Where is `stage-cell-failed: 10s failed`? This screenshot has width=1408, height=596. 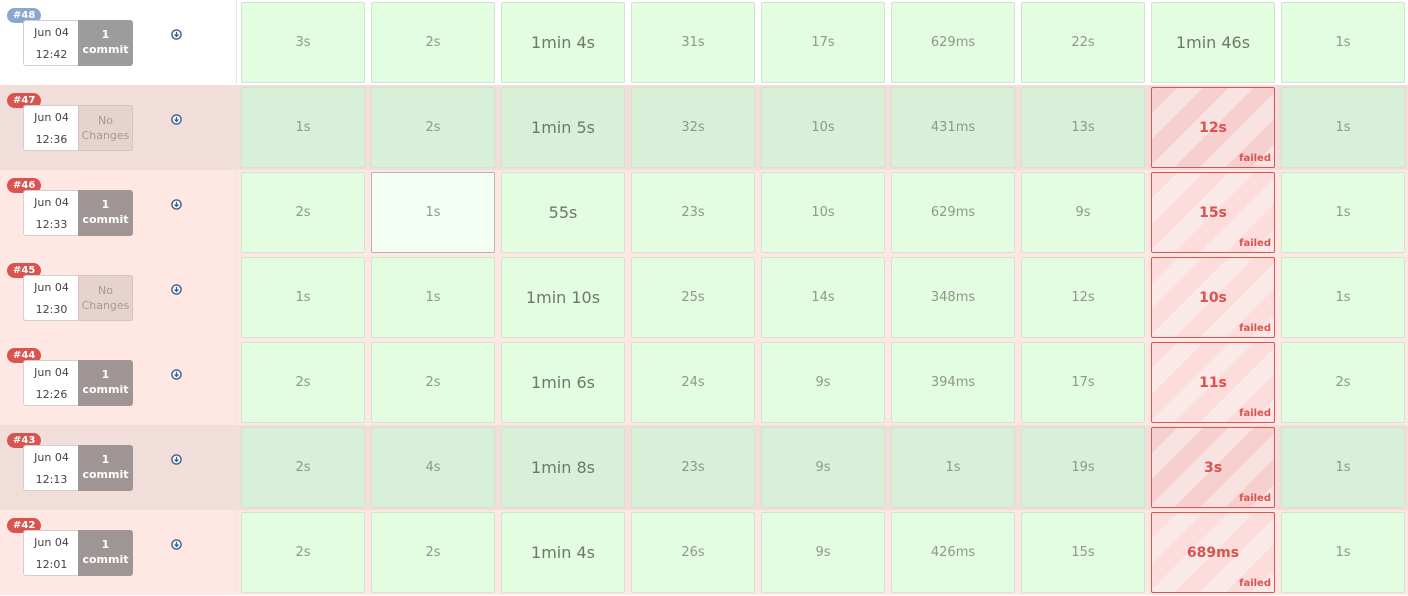
stage-cell-failed: 10s failed is located at coordinates (1213, 297).